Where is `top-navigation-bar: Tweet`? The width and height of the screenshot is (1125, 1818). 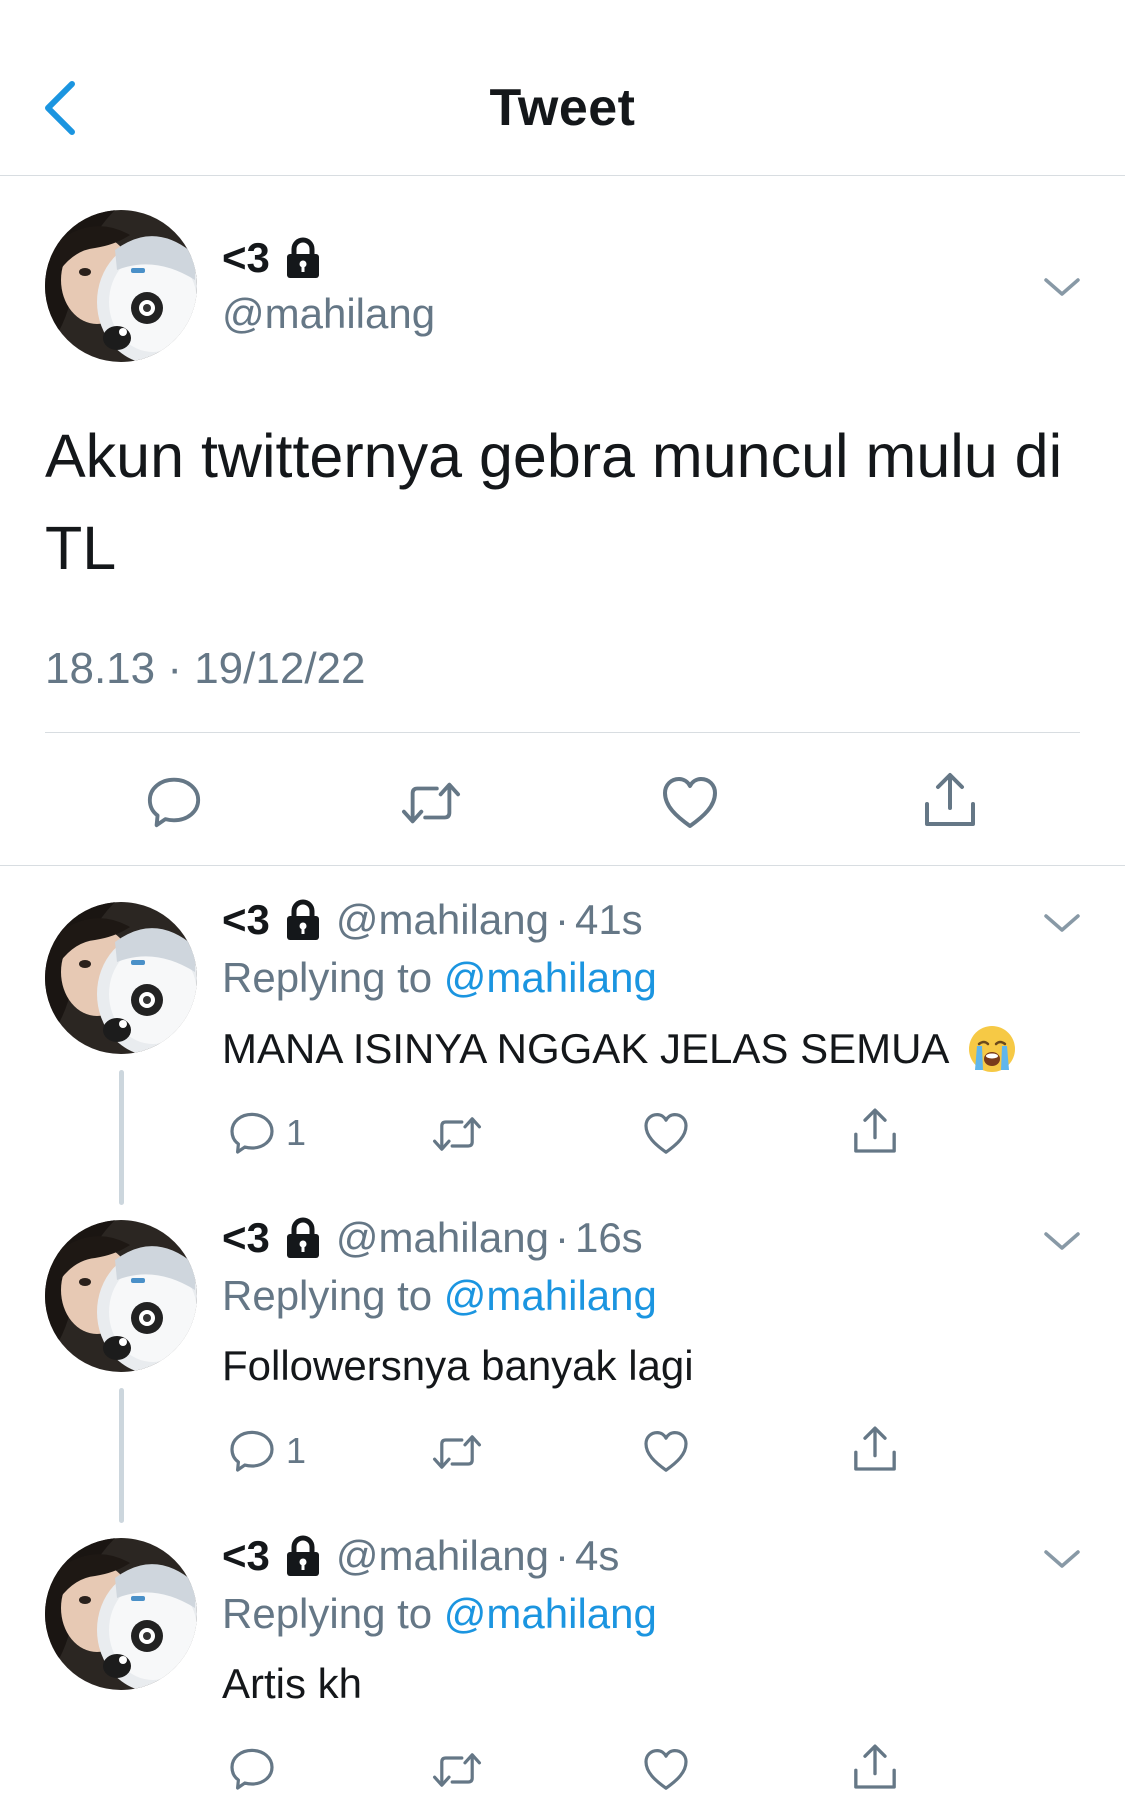
top-navigation-bar: Tweet is located at coordinates (562, 88).